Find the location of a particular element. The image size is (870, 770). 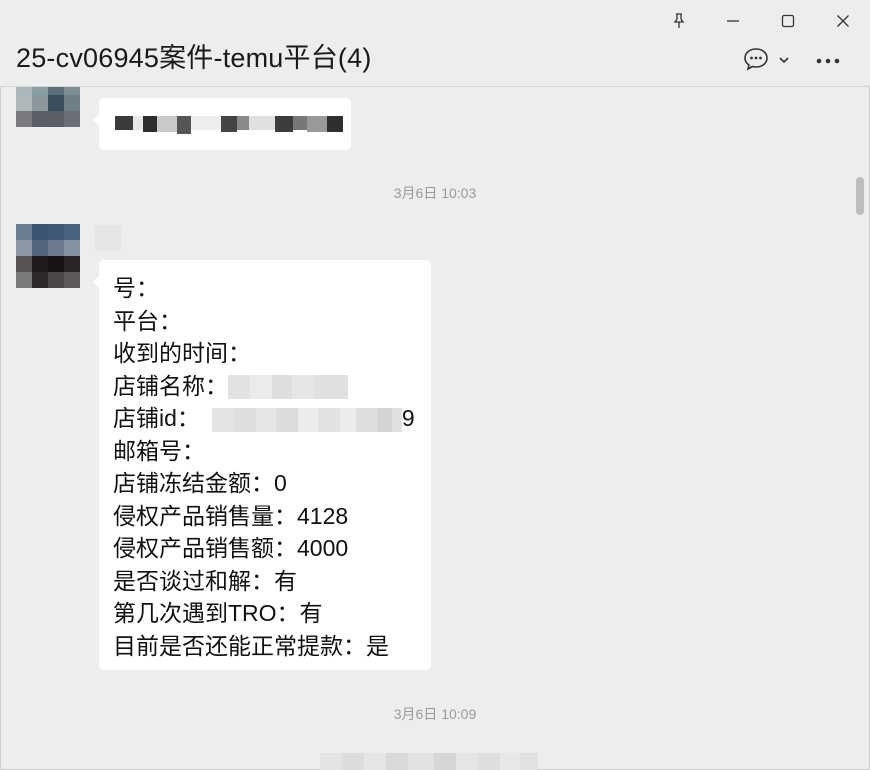

message-bubble-redacted is located at coordinates (222, 124).